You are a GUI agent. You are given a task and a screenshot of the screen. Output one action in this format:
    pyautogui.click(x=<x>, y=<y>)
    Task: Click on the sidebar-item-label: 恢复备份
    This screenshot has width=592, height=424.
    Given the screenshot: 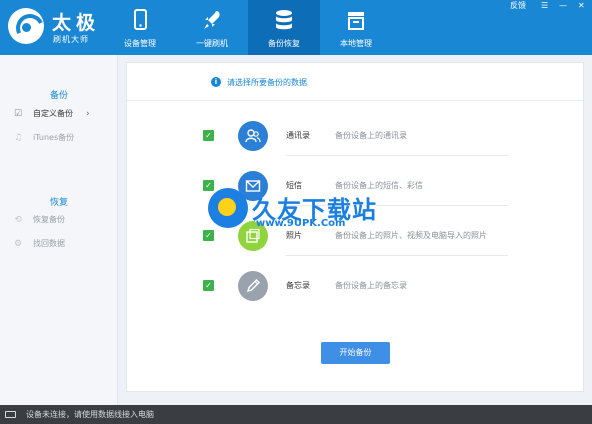 What is the action you would take?
    pyautogui.click(x=49, y=219)
    